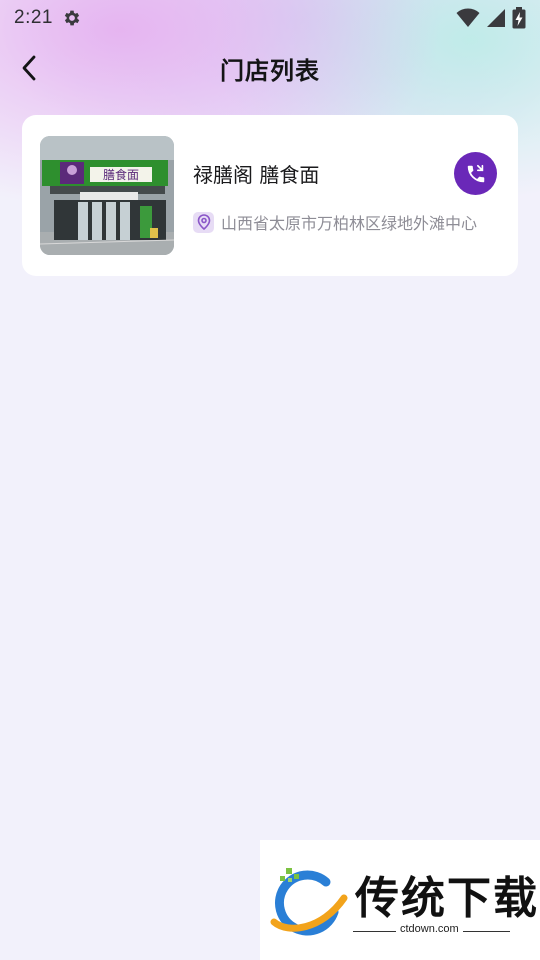 The width and height of the screenshot is (540, 960). What do you see at coordinates (447, 898) in the screenshot?
I see `watermark-brand: 传统下载` at bounding box center [447, 898].